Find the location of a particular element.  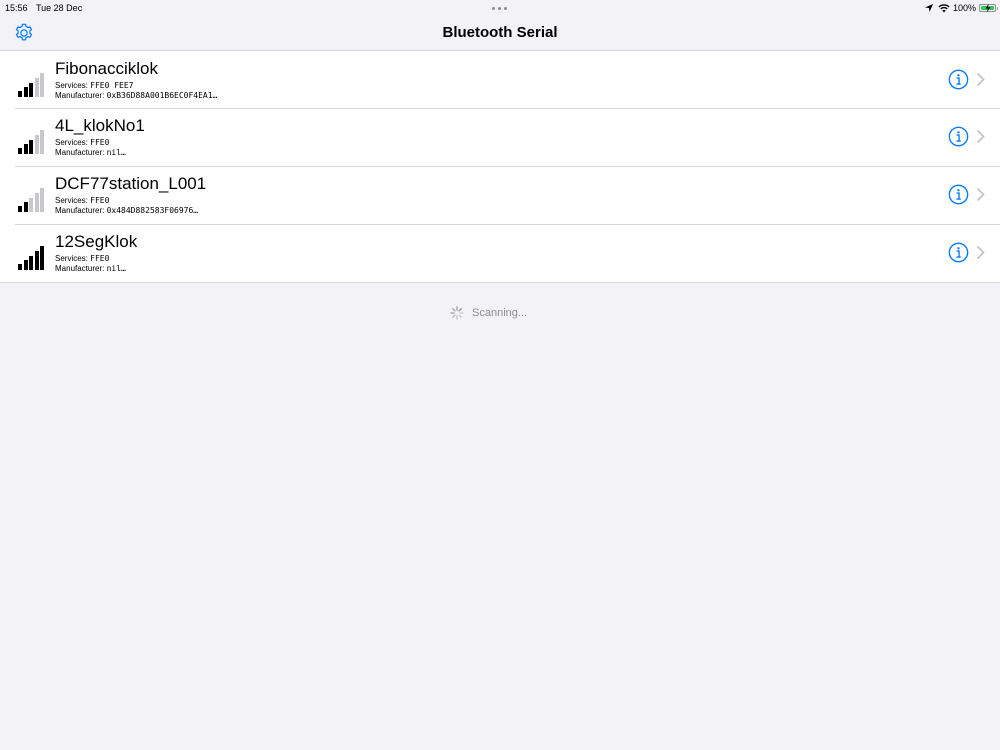

battery-percent: 100% is located at coordinates (964, 8).